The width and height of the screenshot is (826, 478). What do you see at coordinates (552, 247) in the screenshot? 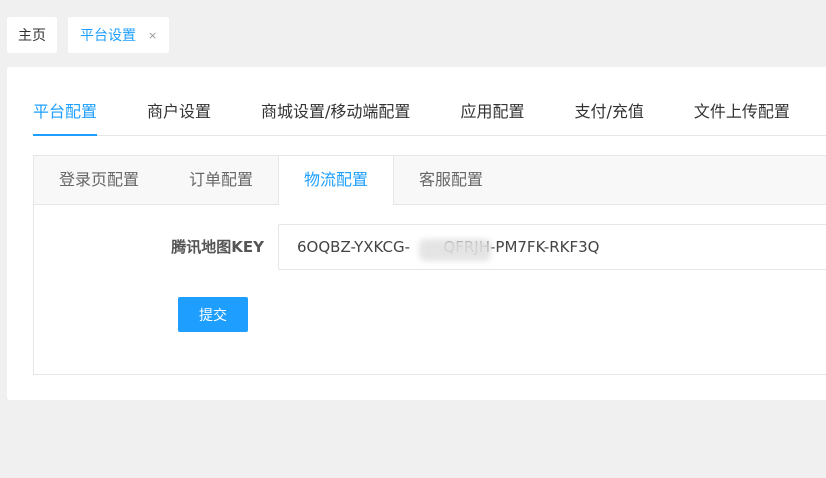
I see `map-key-input` at bounding box center [552, 247].